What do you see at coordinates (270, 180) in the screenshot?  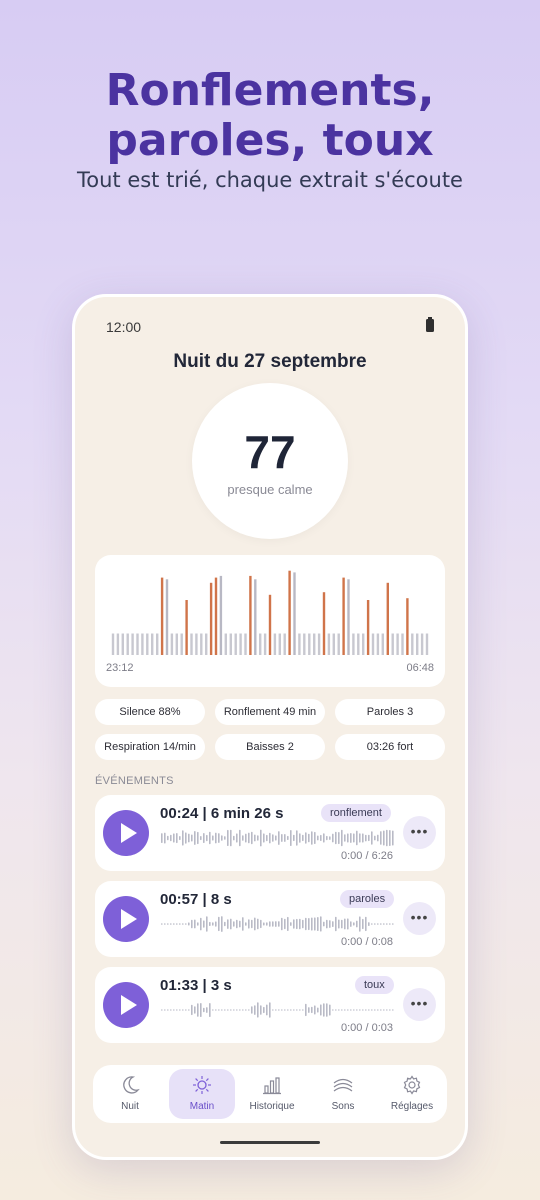 I see `promo-subheadline: Tout est trié, chaque extrait s'écoute` at bounding box center [270, 180].